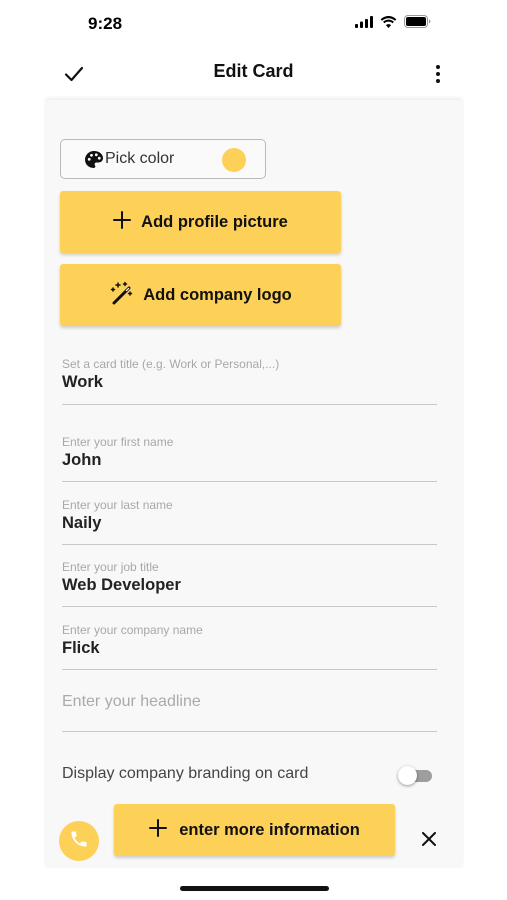  Describe the element at coordinates (81, 648) in the screenshot. I see `company-name-value: Flick` at that location.